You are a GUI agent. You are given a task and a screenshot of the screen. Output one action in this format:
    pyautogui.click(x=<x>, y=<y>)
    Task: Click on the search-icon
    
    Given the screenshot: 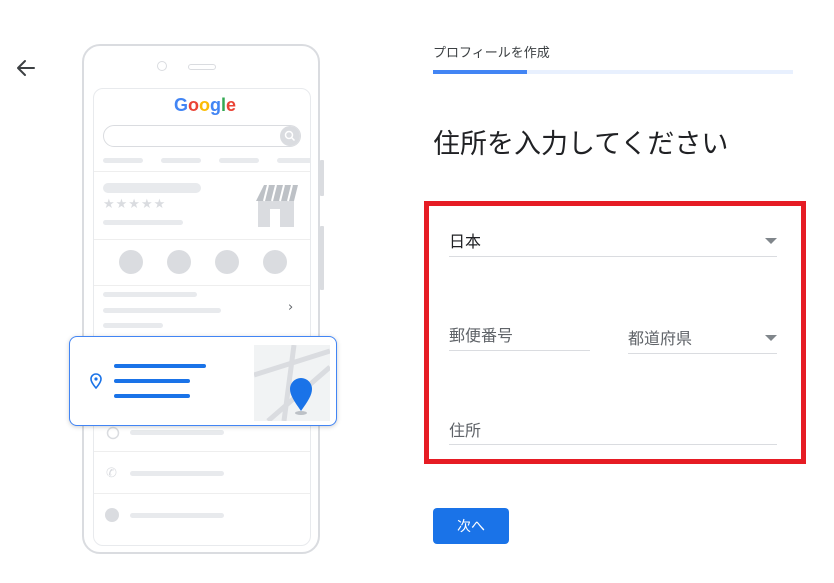 What is the action you would take?
    pyautogui.click(x=290, y=136)
    